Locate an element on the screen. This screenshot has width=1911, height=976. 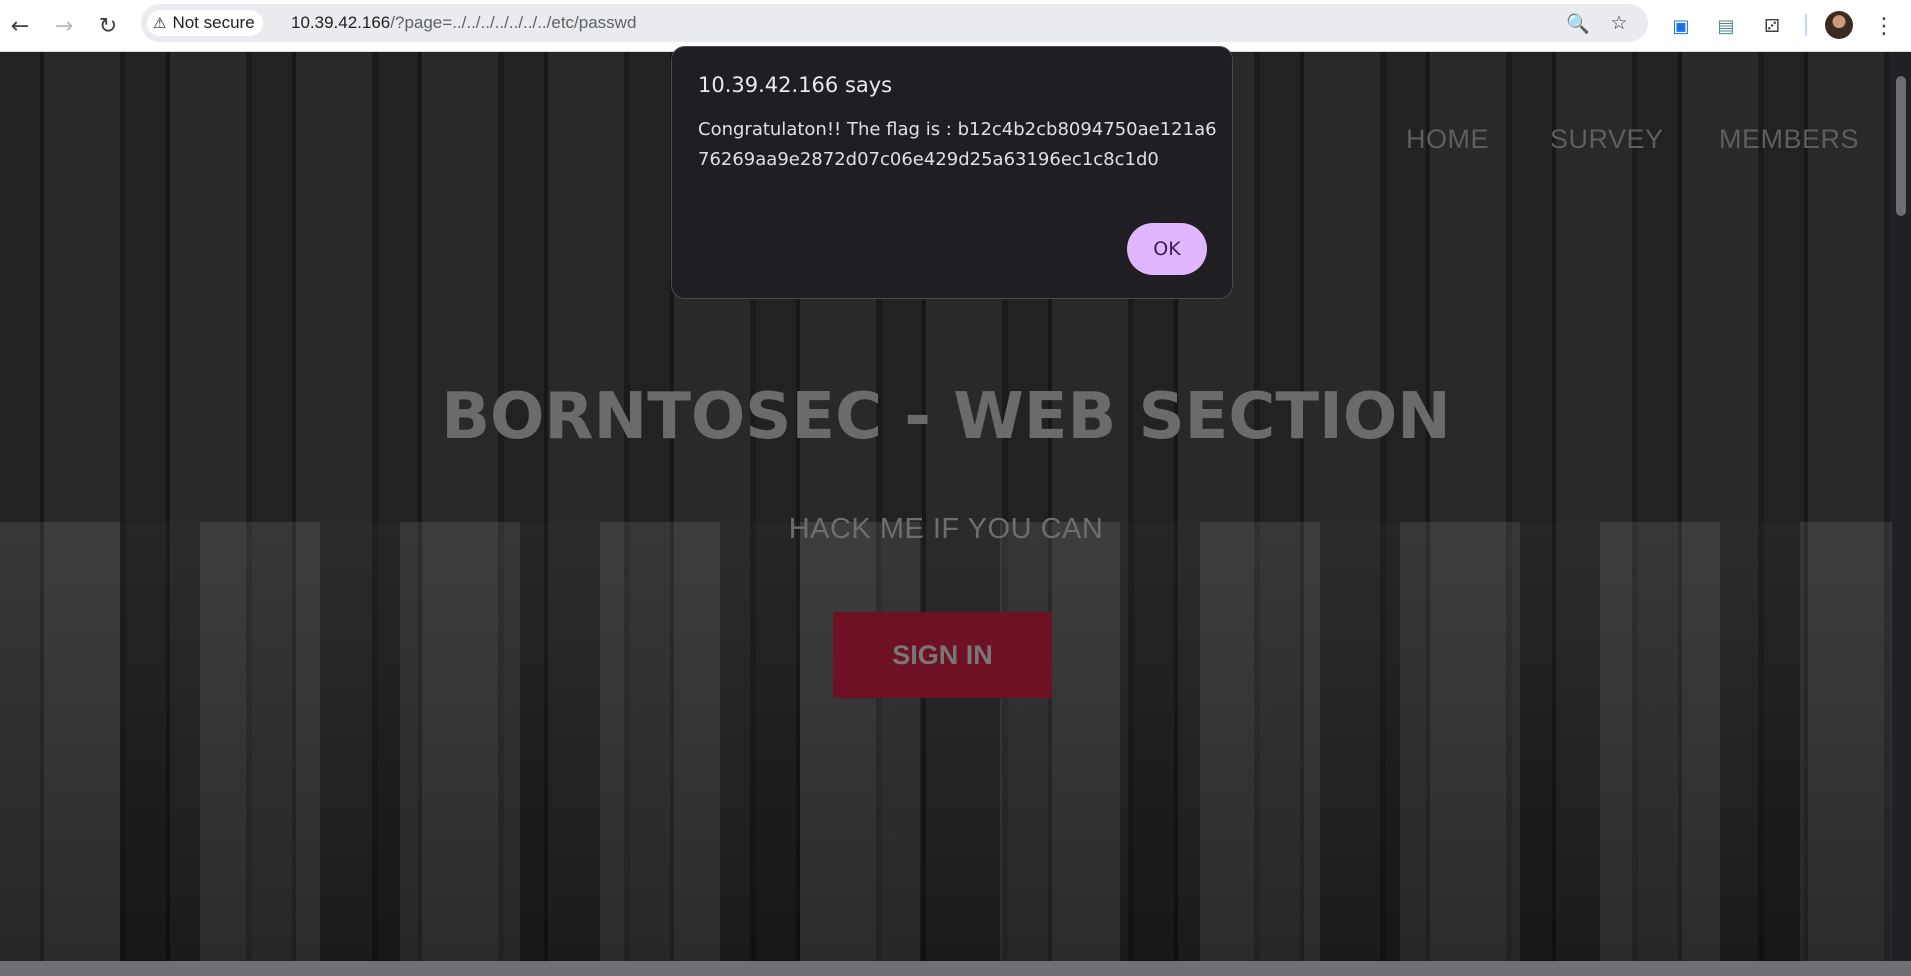
profile-avatar is located at coordinates (1839, 25).